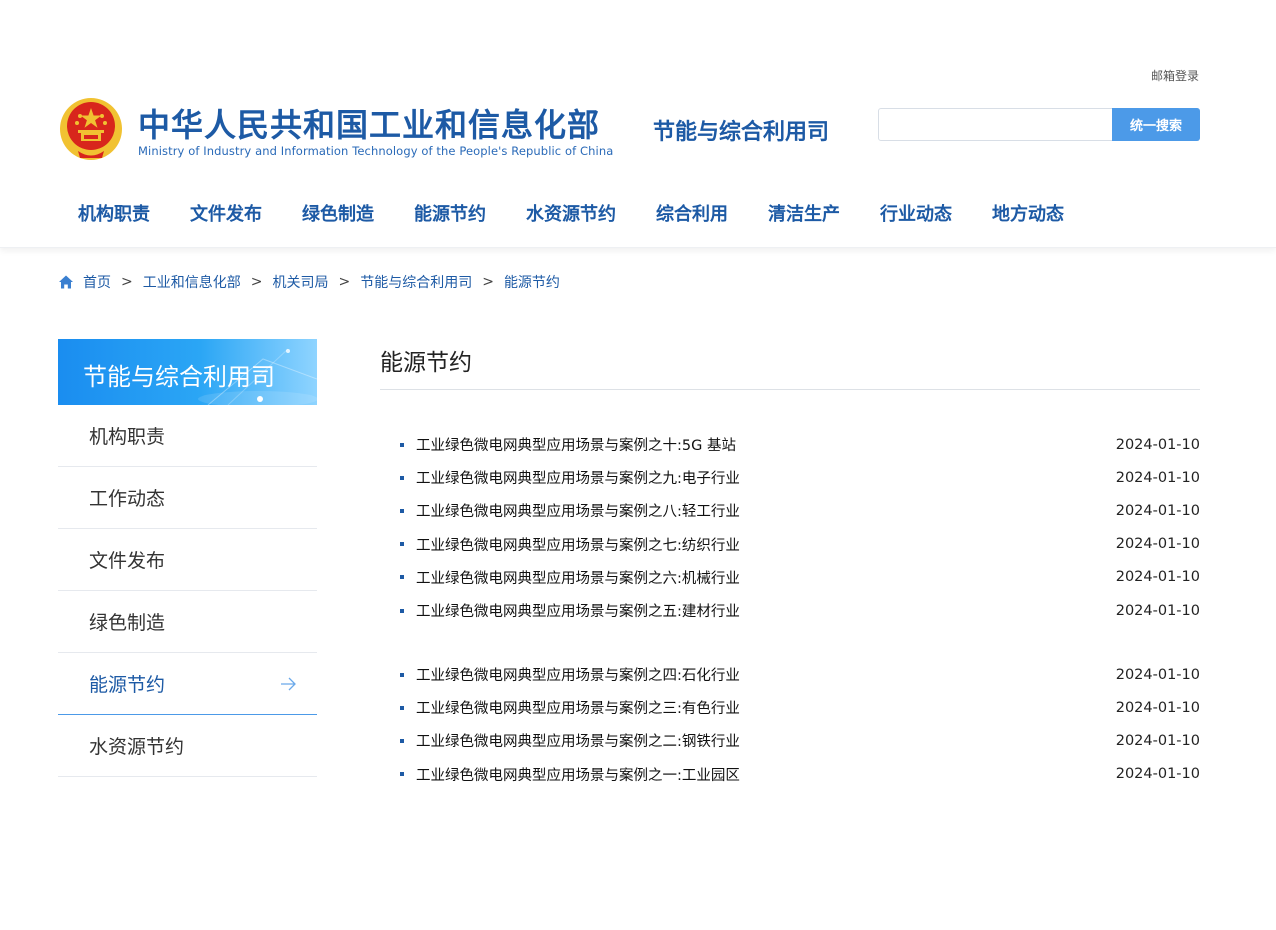 The width and height of the screenshot is (1276, 930). What do you see at coordinates (800, 707) in the screenshot?
I see `list-item: 工业绿色微电网典型应用场景与案例之三:有色行业 2024-01-10` at bounding box center [800, 707].